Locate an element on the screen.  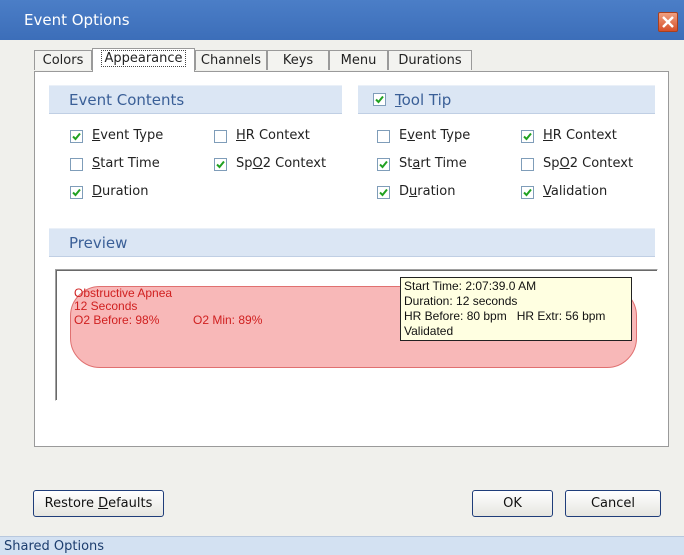
checkbox-event-type is located at coordinates (76, 136).